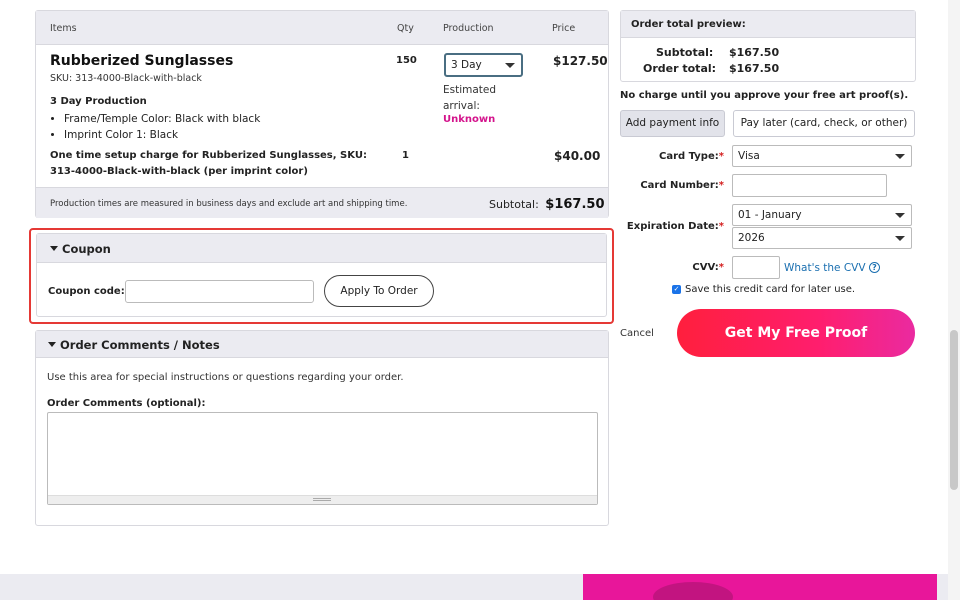 This screenshot has height=600, width=960. Describe the element at coordinates (770, 289) in the screenshot. I see `save-card-label: Save this credit card for later use.` at that location.